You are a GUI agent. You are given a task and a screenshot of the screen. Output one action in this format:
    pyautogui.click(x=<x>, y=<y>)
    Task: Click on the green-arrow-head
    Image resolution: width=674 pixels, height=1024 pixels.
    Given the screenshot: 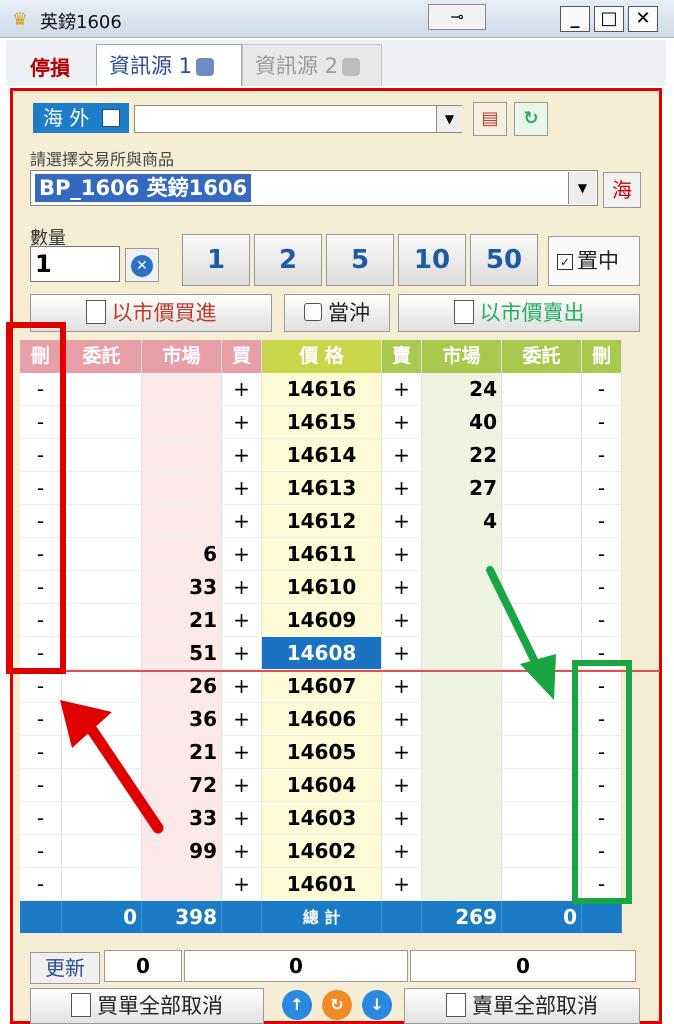 What is the action you would take?
    pyautogui.click(x=538, y=677)
    